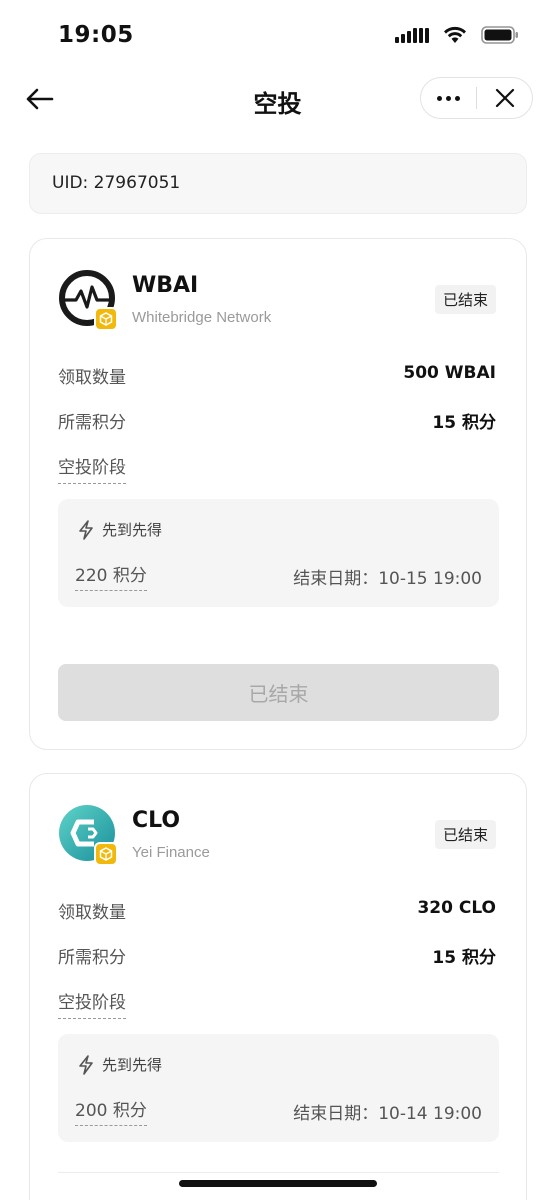 This screenshot has height=1200, width=555. What do you see at coordinates (278, 692) in the screenshot?
I see `ended-button: 已结束` at bounding box center [278, 692].